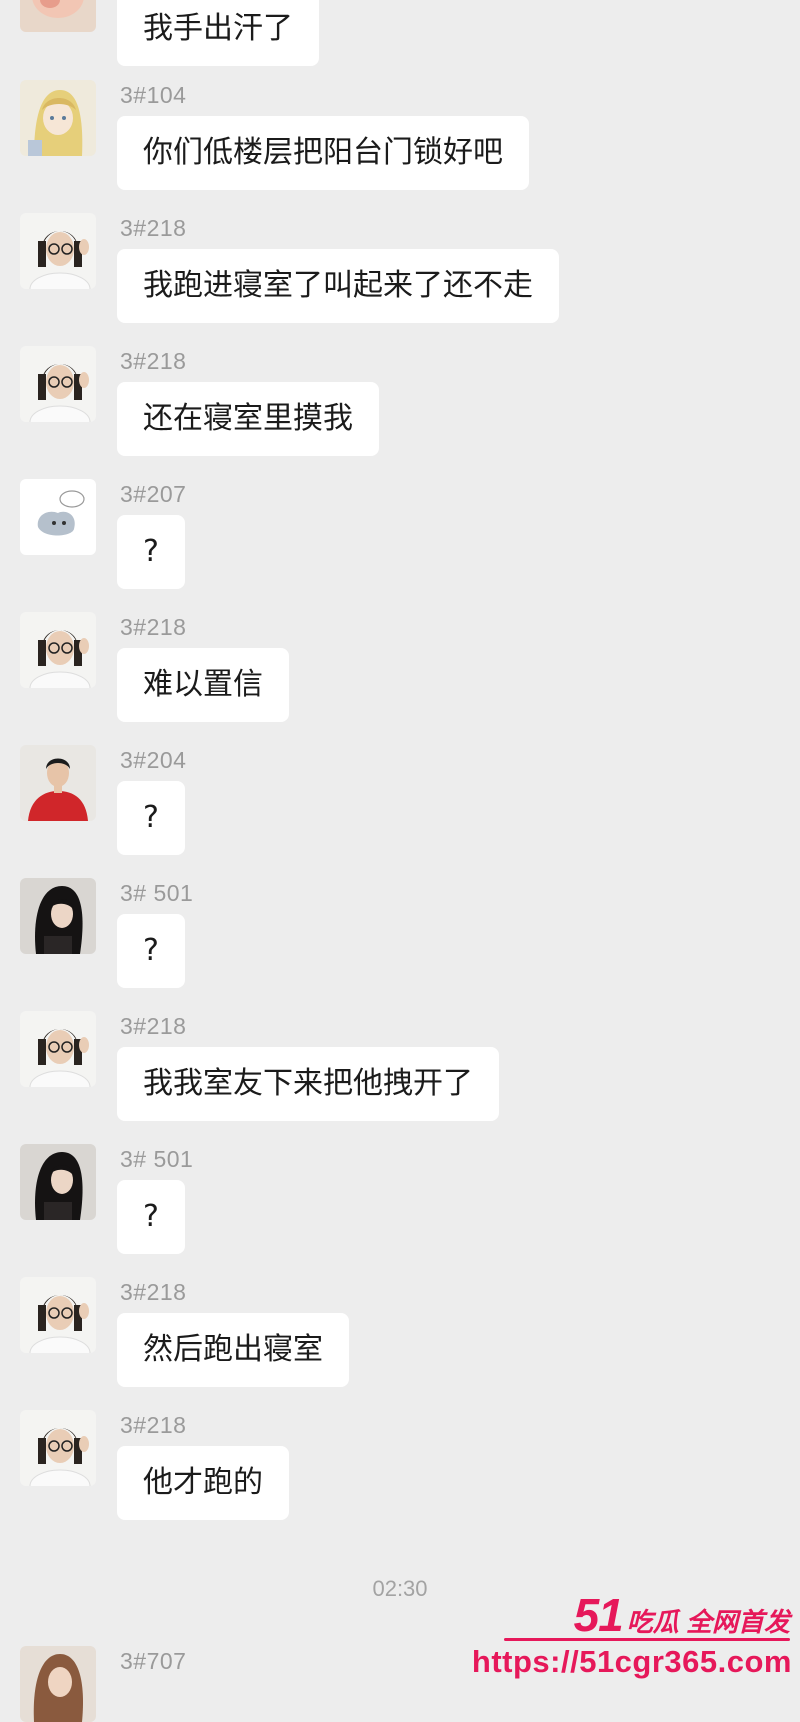  What do you see at coordinates (338, 286) in the screenshot?
I see `message-bubble: 我跑进寝室了叫起来了还不走` at bounding box center [338, 286].